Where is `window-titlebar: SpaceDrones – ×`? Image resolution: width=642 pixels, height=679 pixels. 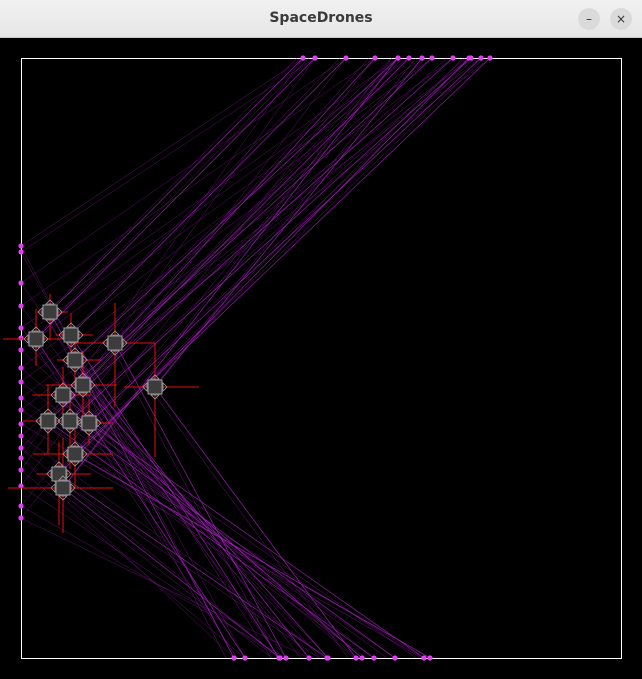
window-titlebar: SpaceDrones – × is located at coordinates (321, 19).